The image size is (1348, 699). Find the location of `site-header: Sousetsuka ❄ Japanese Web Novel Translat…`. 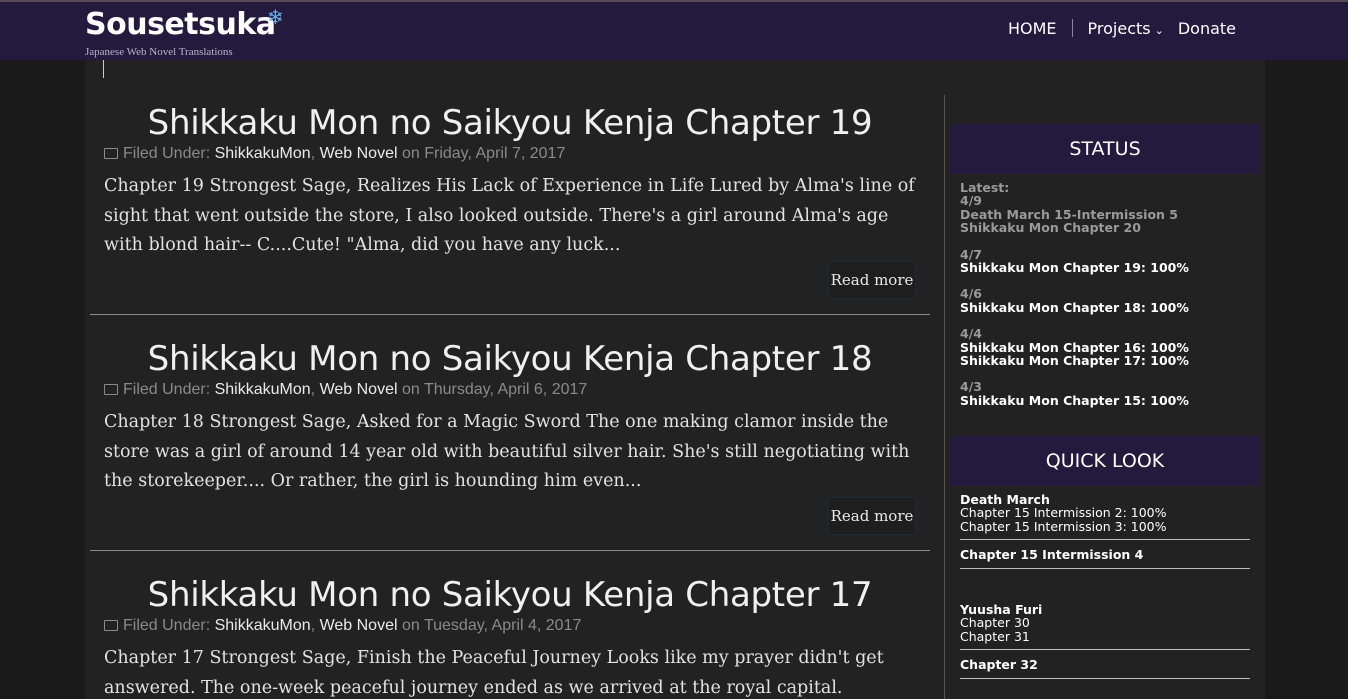

site-header: Sousetsuka ❄ Japanese Web Novel Translat… is located at coordinates (674, 31).